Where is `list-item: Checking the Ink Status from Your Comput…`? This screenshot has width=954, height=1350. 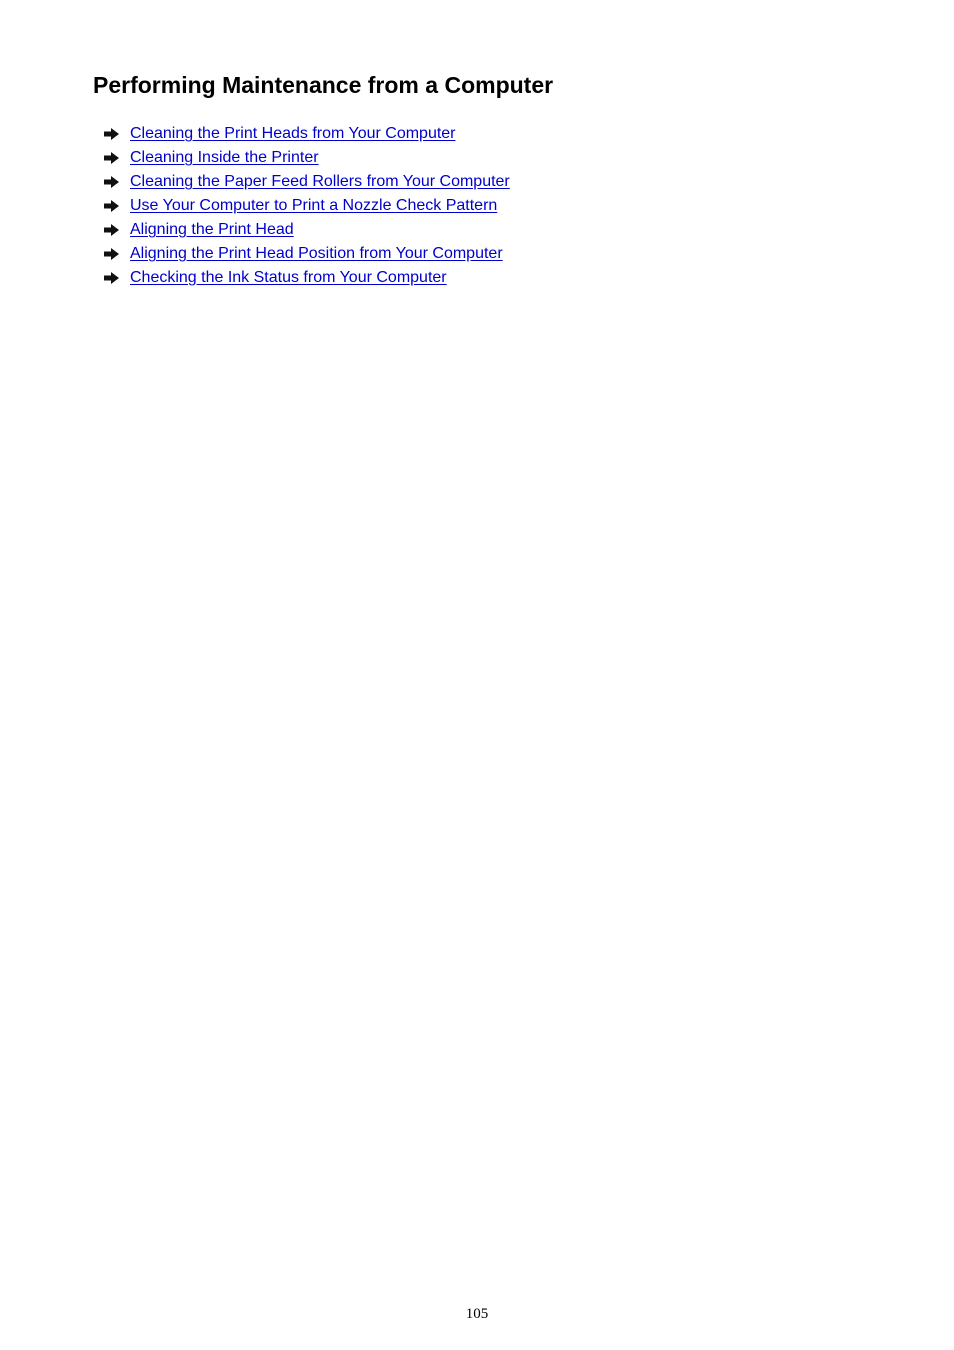
list-item: Checking the Ink Status from Your Comput… is located at coordinates (307, 278).